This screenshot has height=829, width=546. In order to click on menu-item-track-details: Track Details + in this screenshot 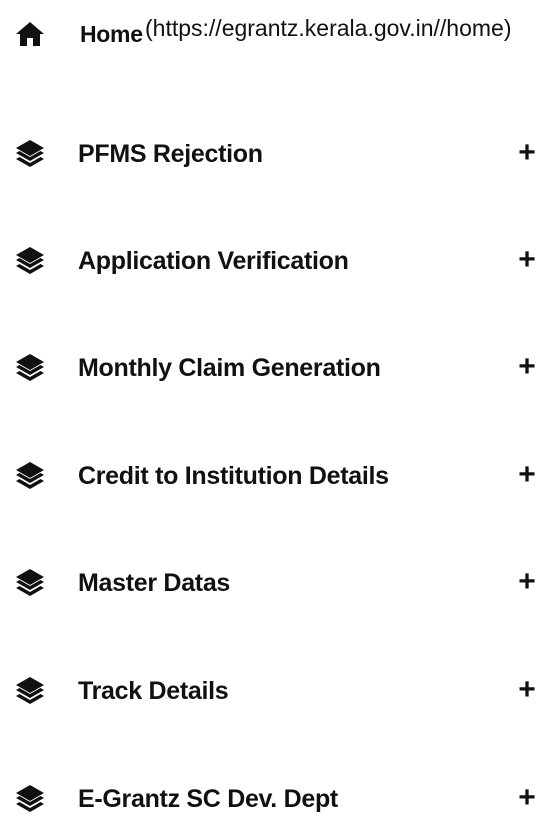, I will do `click(273, 691)`.